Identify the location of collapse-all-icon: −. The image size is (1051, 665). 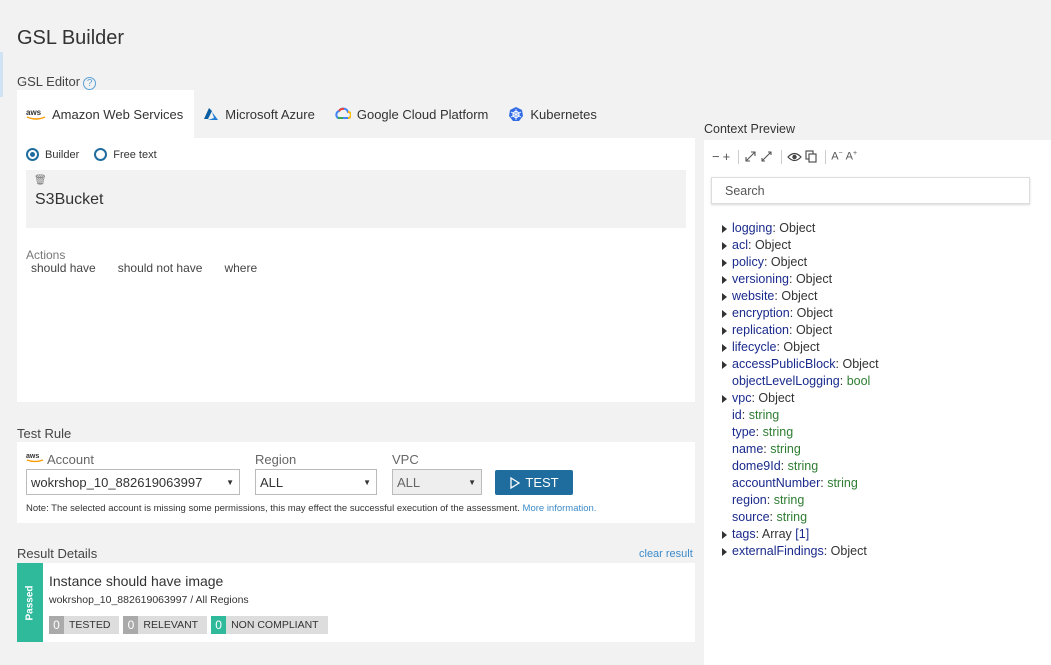
(716, 156).